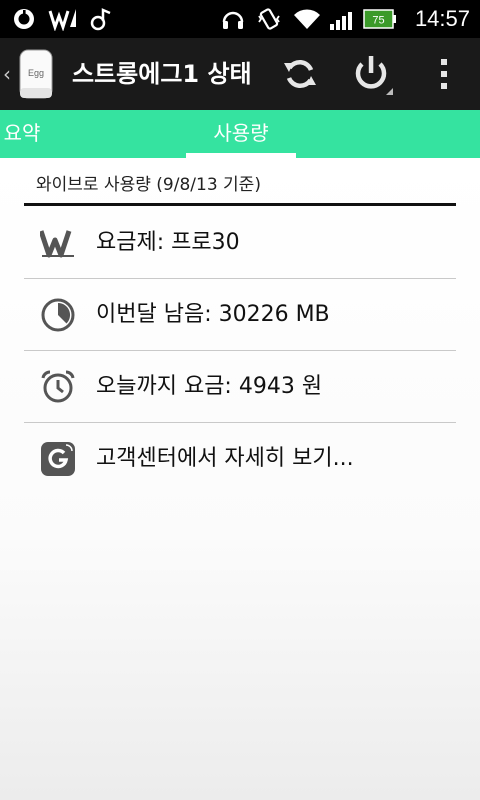 The width and height of the screenshot is (480, 800). I want to click on section-header: 와이브로 사용량 (9/8/13 기준), so click(148, 185).